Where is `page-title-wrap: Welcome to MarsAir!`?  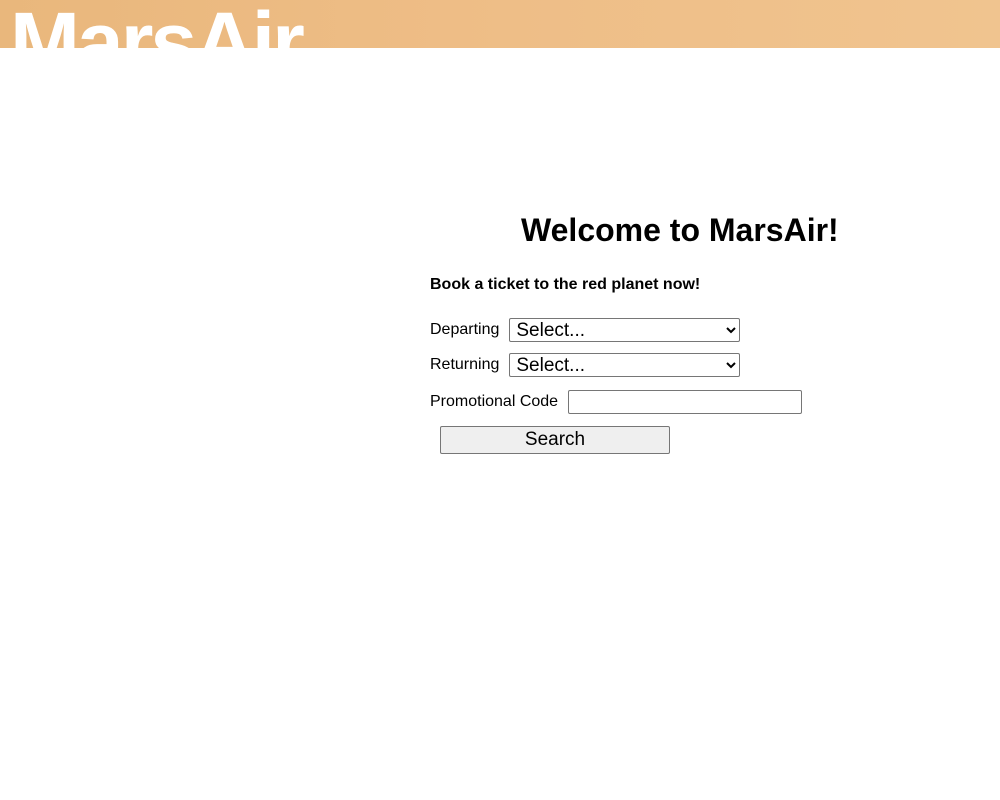 page-title-wrap: Welcome to MarsAir! is located at coordinates (680, 230).